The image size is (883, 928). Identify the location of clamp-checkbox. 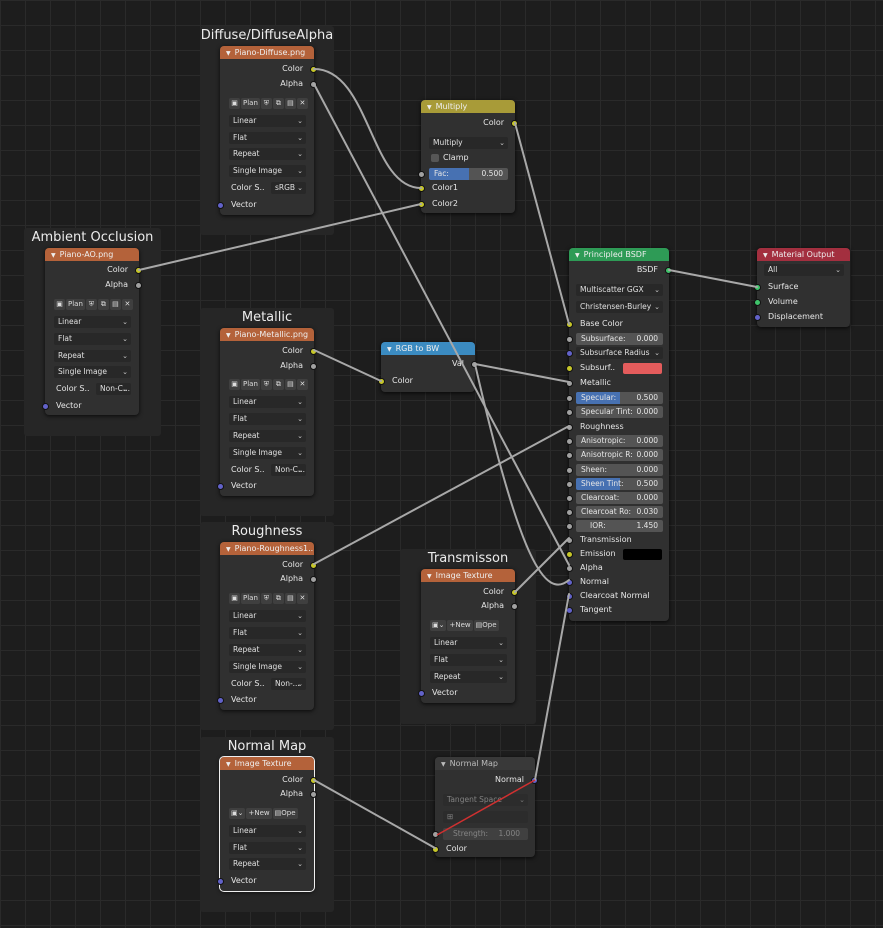
(435, 158).